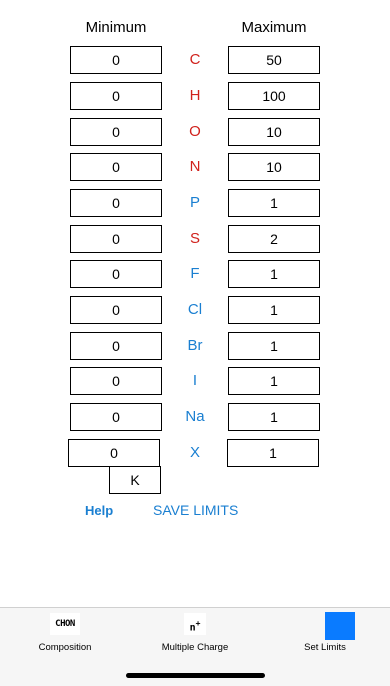  I want to click on tab-set-limits-label: Set Limits, so click(325, 647).